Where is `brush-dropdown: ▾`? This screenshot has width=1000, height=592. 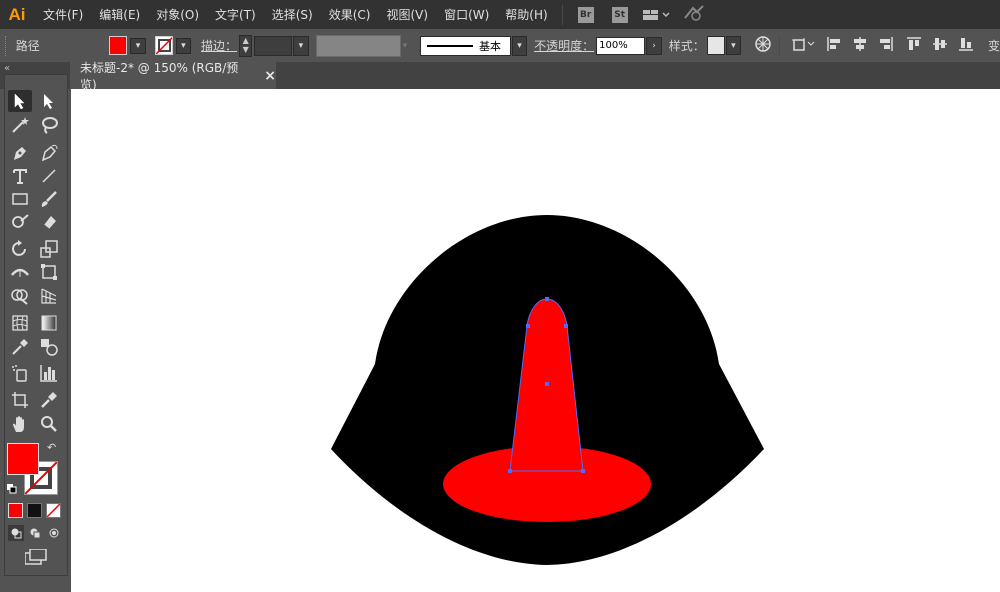 brush-dropdown: ▾ is located at coordinates (519, 45).